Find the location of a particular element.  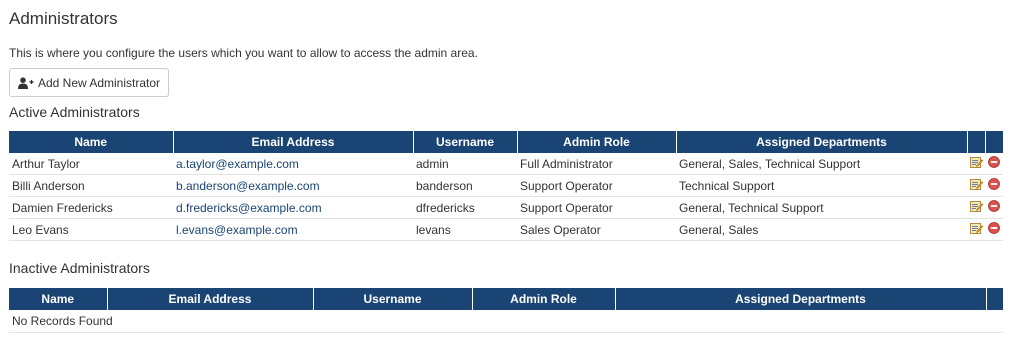

add-user-icon is located at coordinates (25, 82).